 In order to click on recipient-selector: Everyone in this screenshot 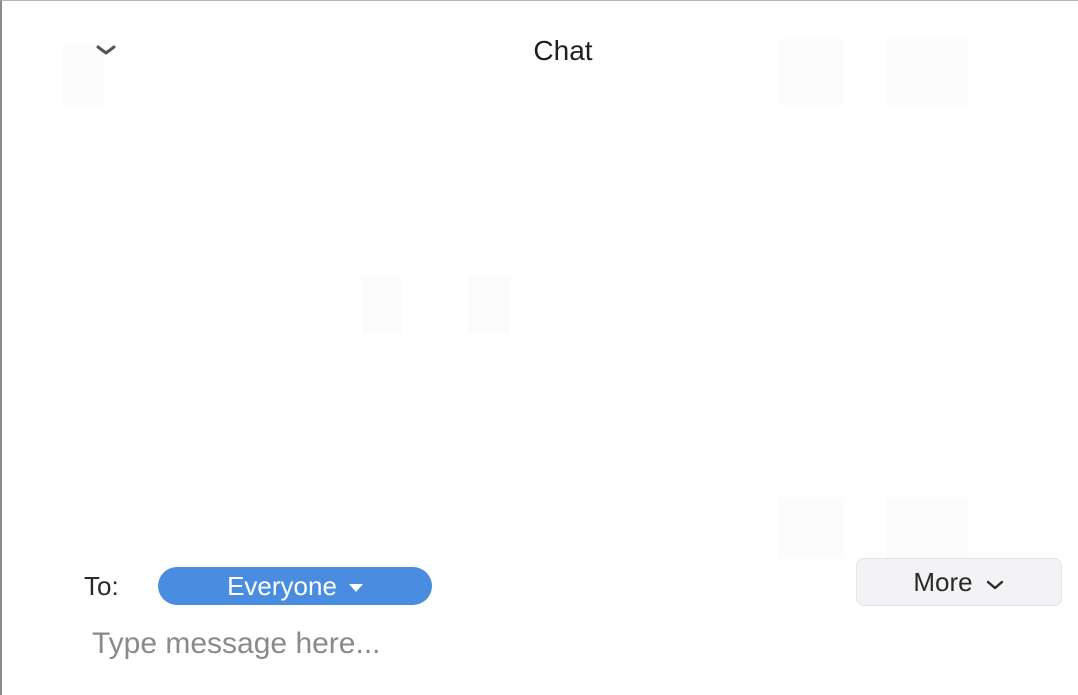, I will do `click(295, 586)`.